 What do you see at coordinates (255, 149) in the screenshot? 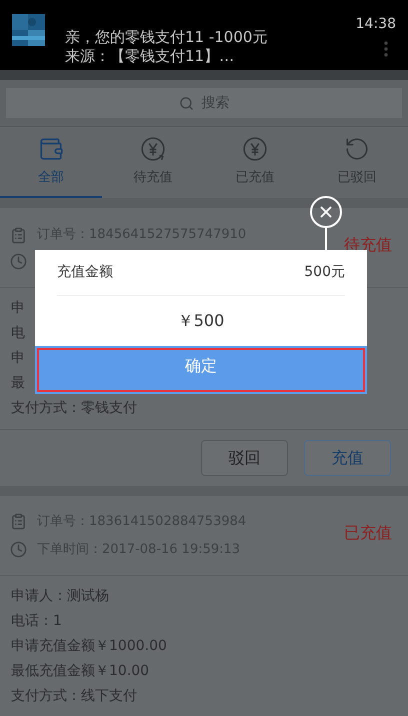
I see `yen-circle-icon` at bounding box center [255, 149].